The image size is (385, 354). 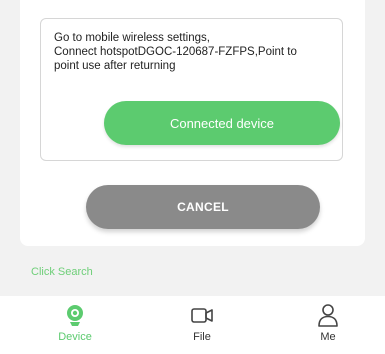 What do you see at coordinates (222, 123) in the screenshot?
I see `connected-device-button: Connected device` at bounding box center [222, 123].